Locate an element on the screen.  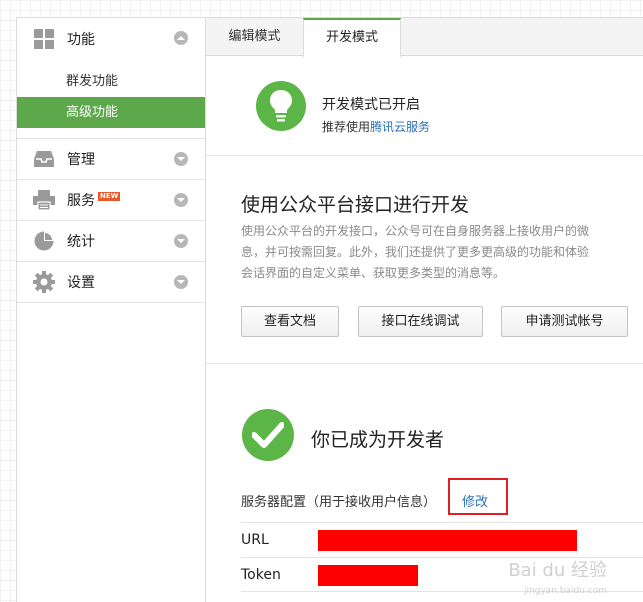
gear-icon is located at coordinates (44, 282).